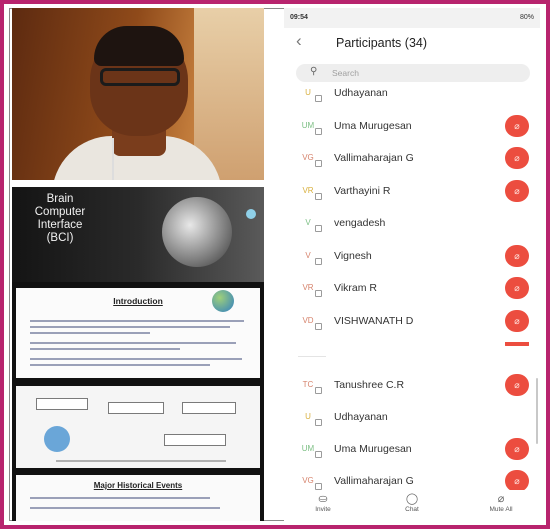 This screenshot has height=529, width=550. What do you see at coordinates (141, 461) in the screenshot?
I see `caption-line` at bounding box center [141, 461].